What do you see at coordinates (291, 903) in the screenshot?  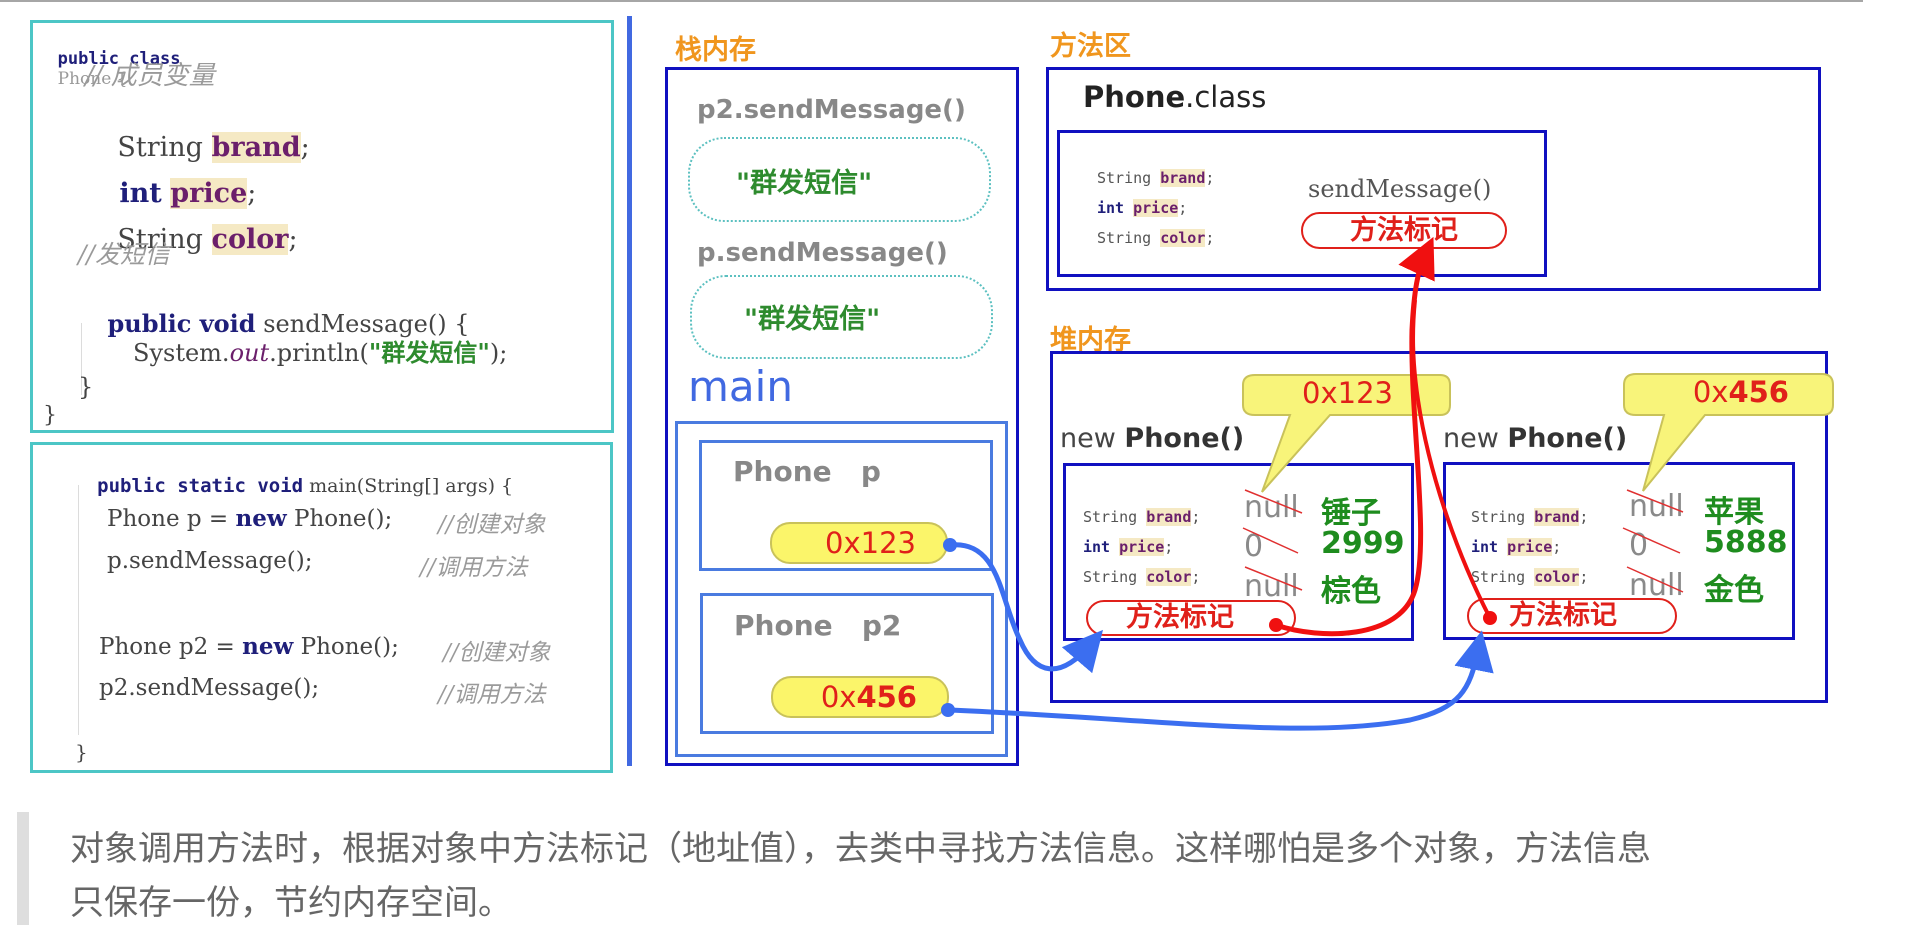 I see `caption-line: 只保存一份，节约内存空间。` at bounding box center [291, 903].